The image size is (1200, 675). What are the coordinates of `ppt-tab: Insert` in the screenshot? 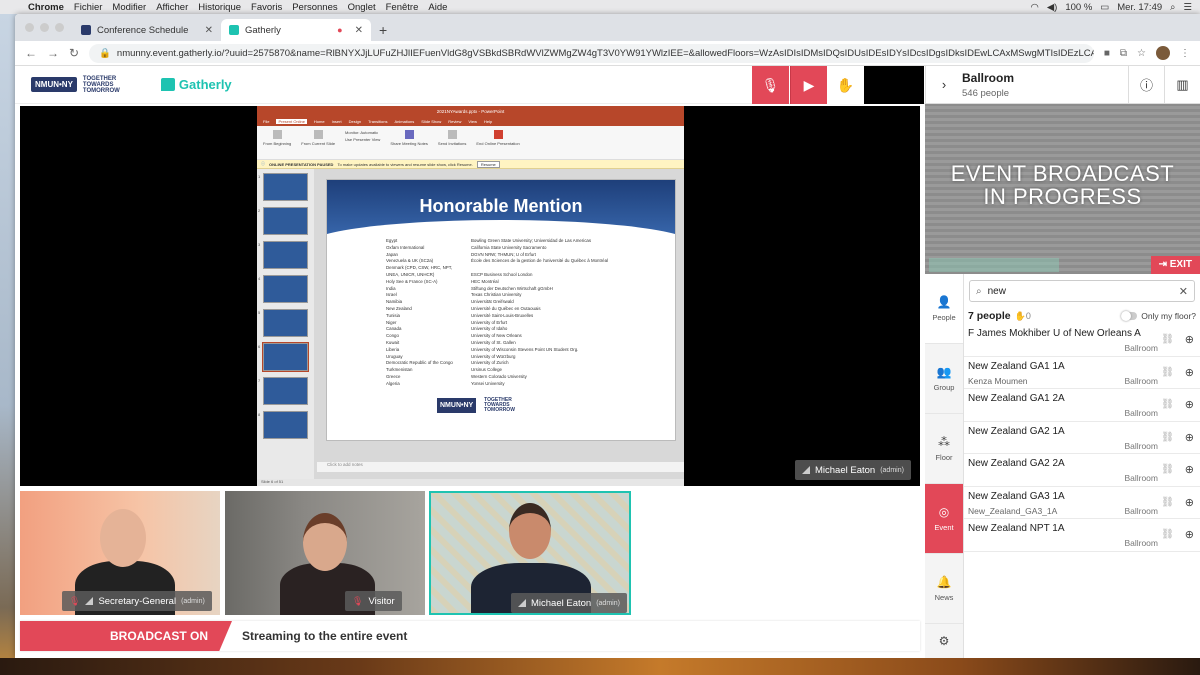 It's located at (337, 121).